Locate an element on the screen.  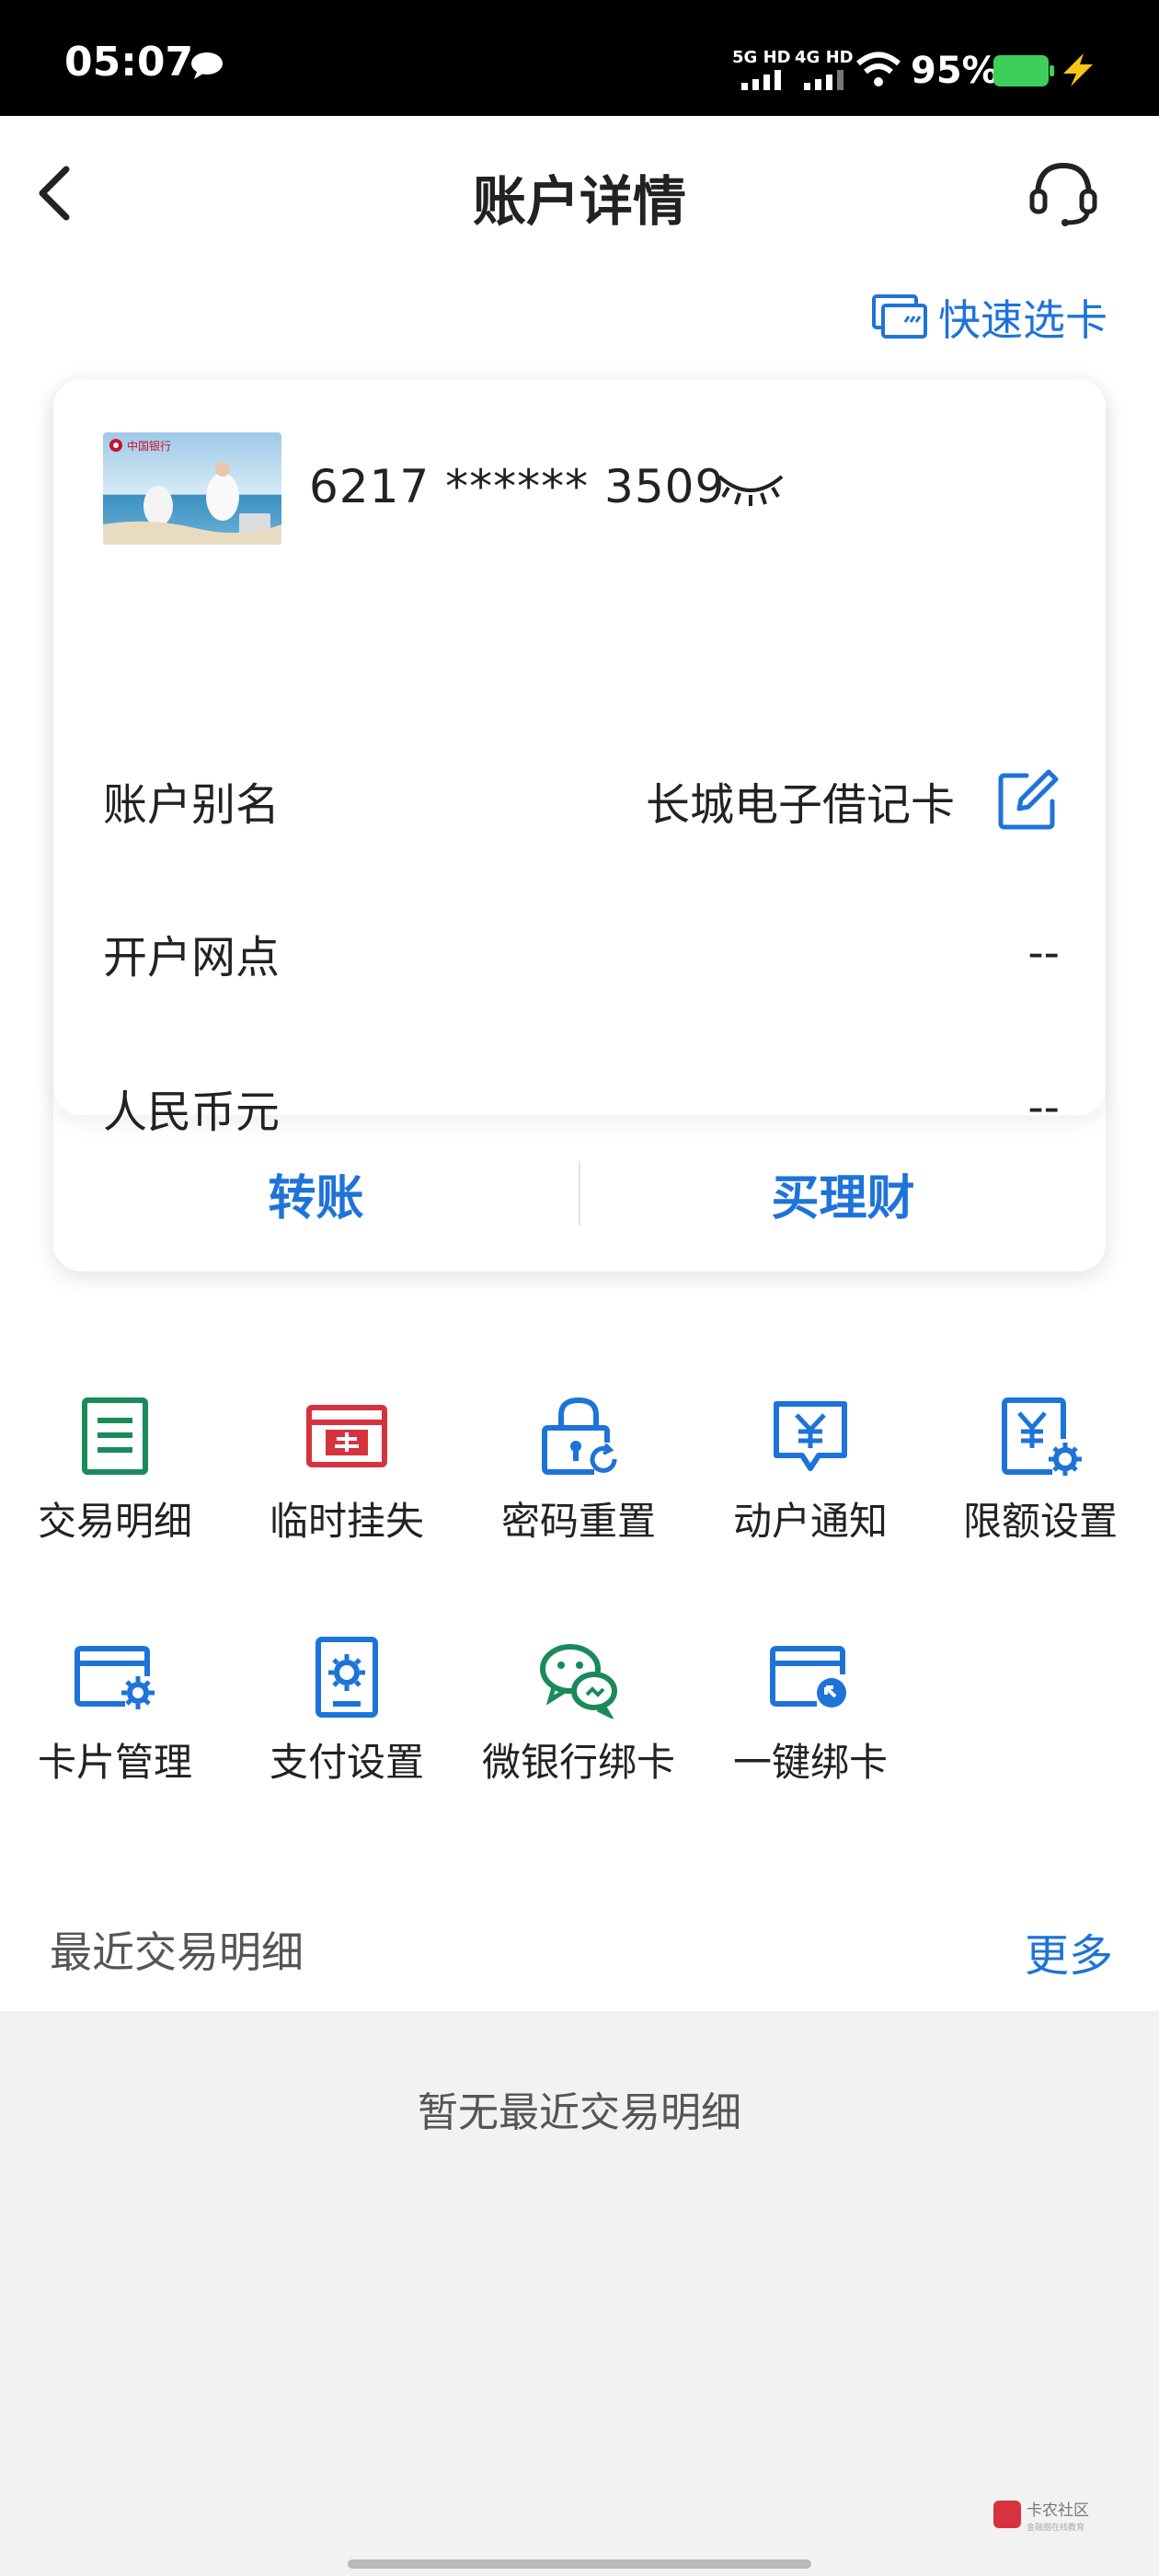
battery-percent: 95% is located at coordinates (955, 71).